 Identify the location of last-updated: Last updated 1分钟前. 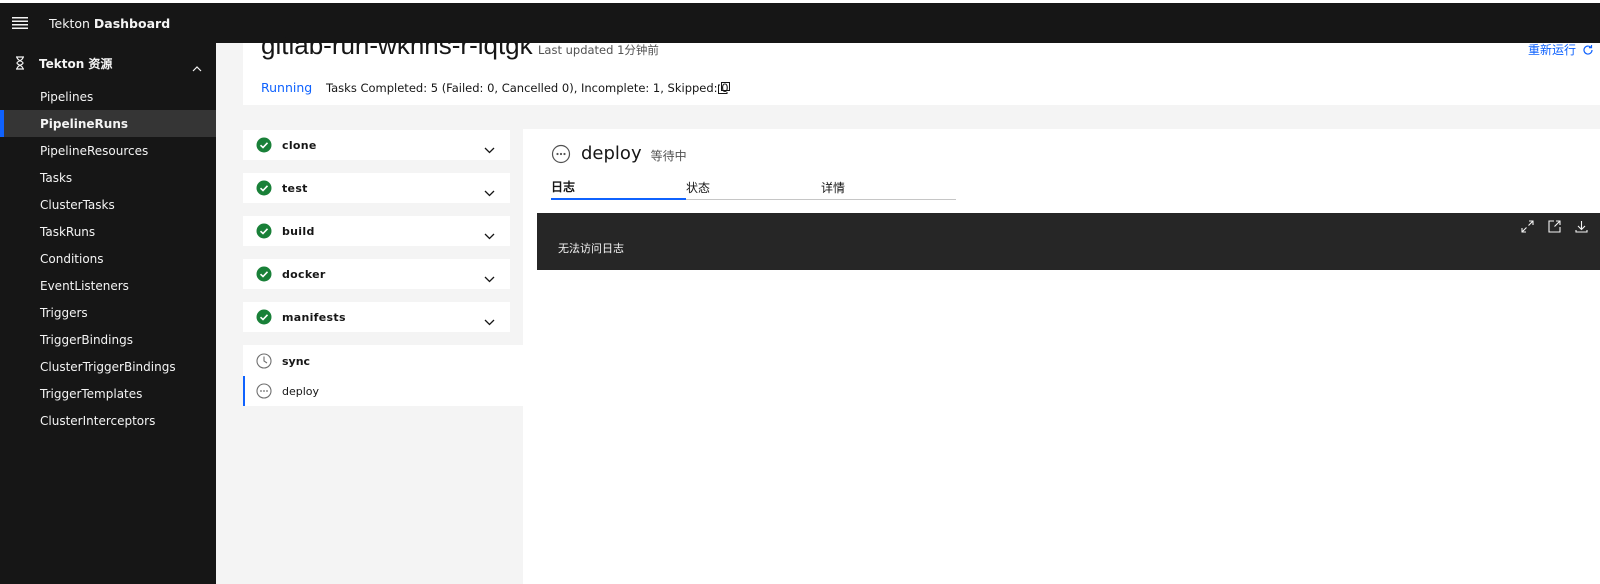
(598, 50).